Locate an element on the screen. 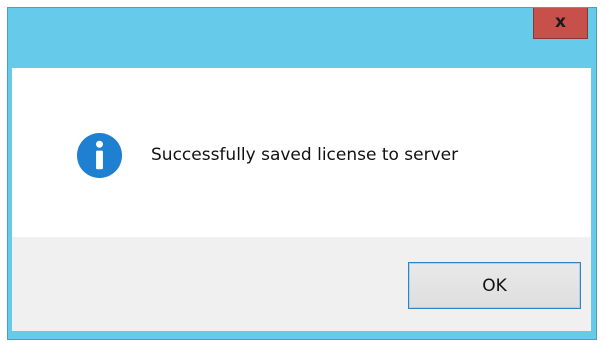 This screenshot has width=606, height=349. dialog-message: Successfully saved license to server is located at coordinates (305, 155).